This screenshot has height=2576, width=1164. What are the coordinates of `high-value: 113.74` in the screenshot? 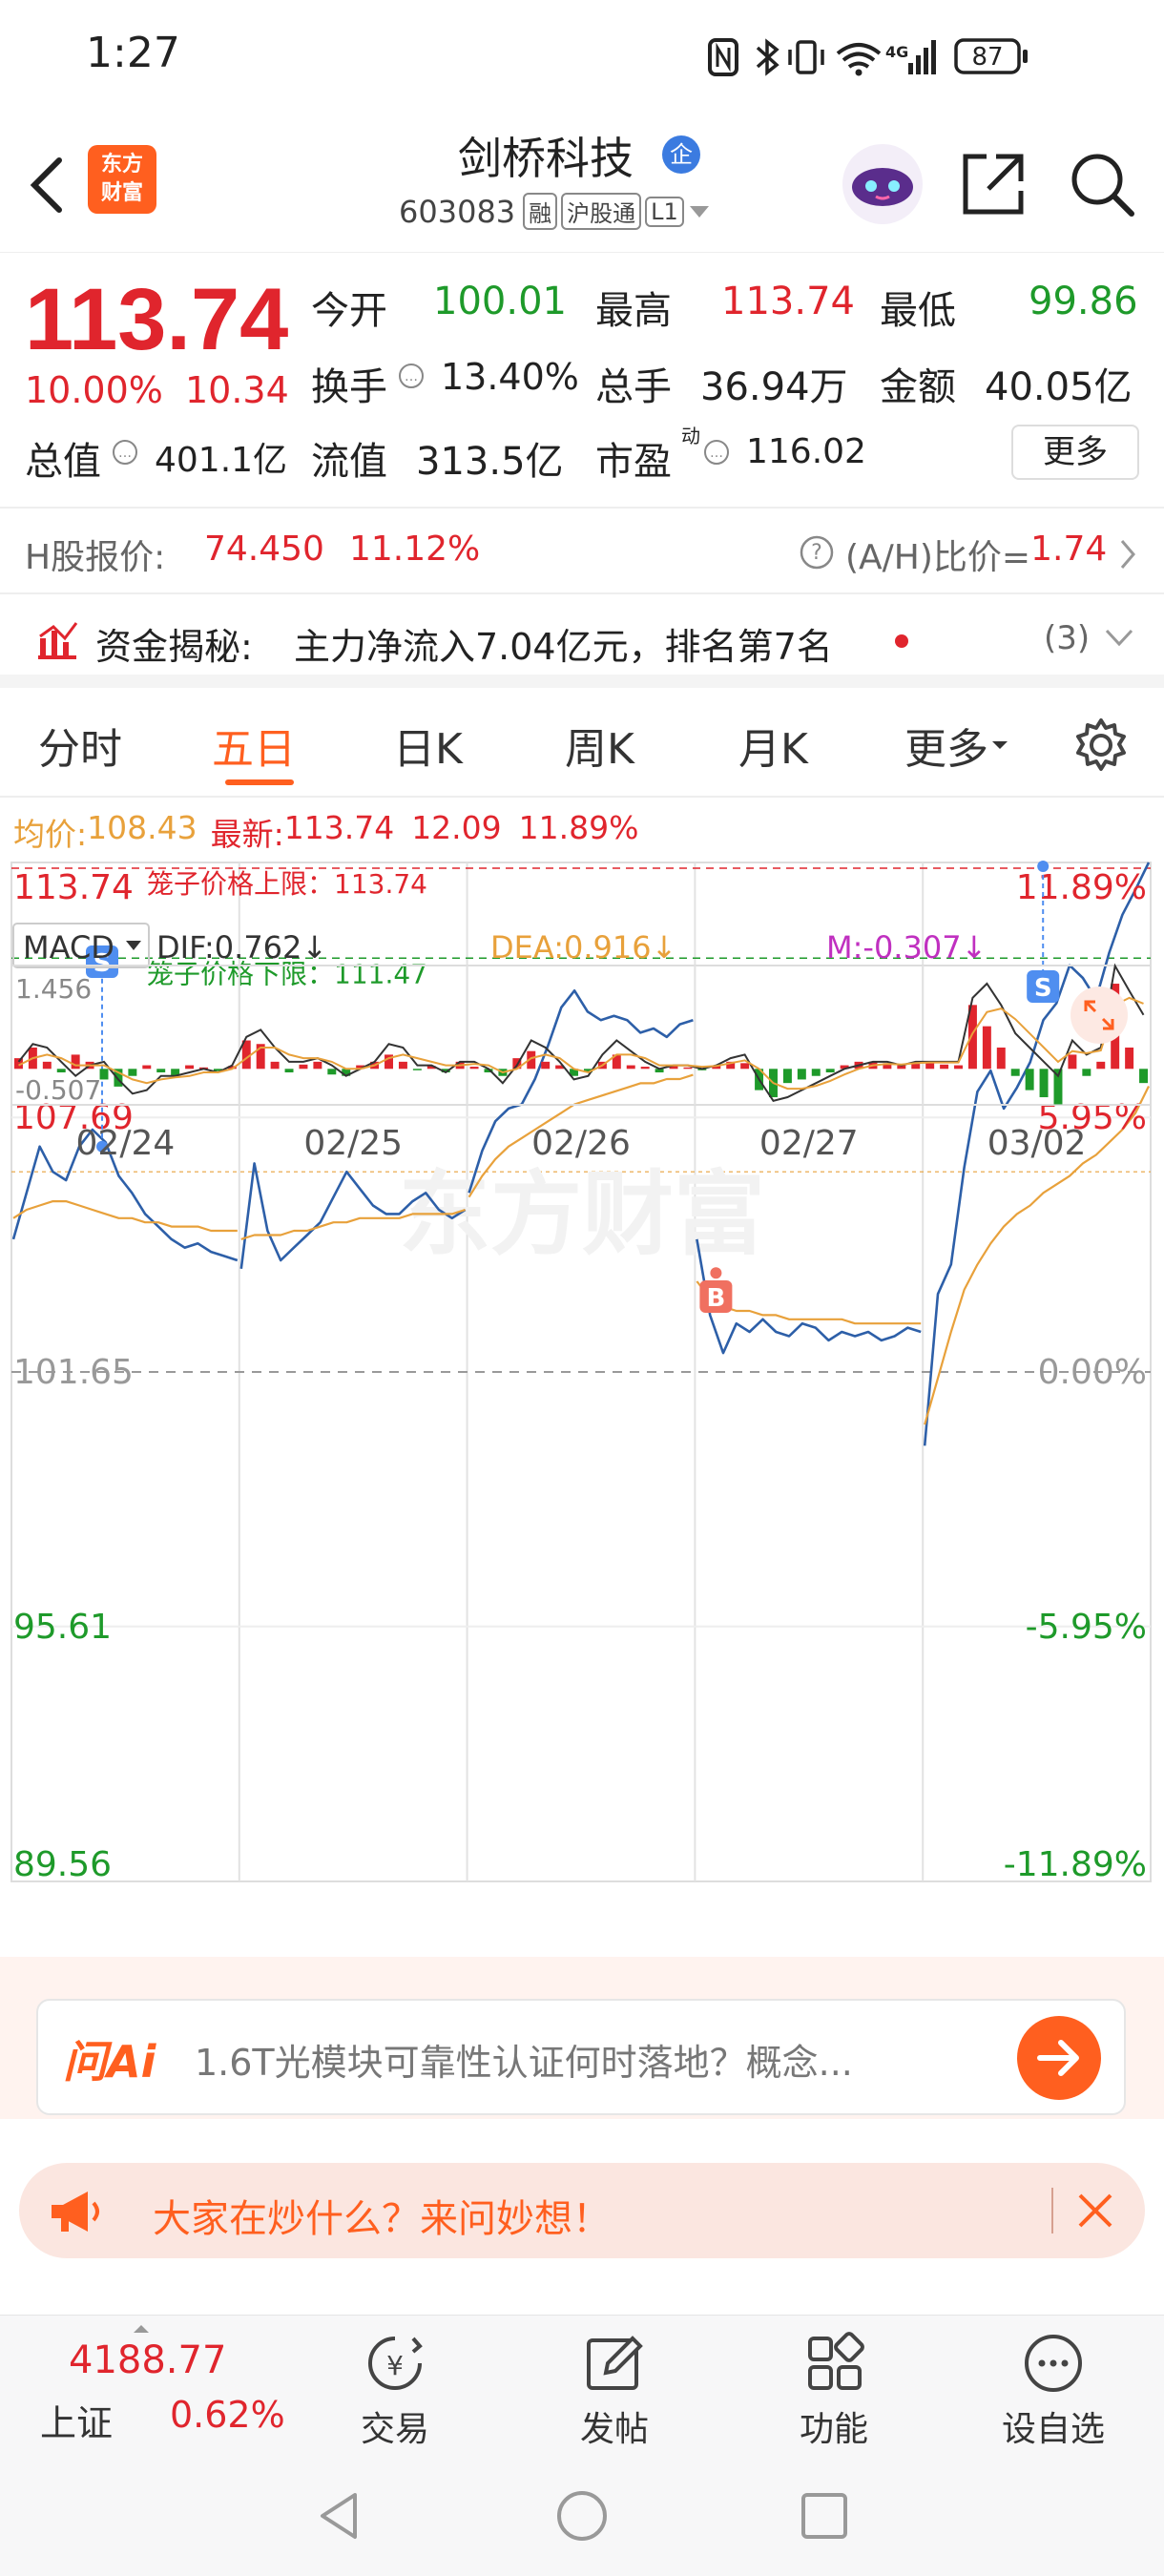 It's located at (788, 301).